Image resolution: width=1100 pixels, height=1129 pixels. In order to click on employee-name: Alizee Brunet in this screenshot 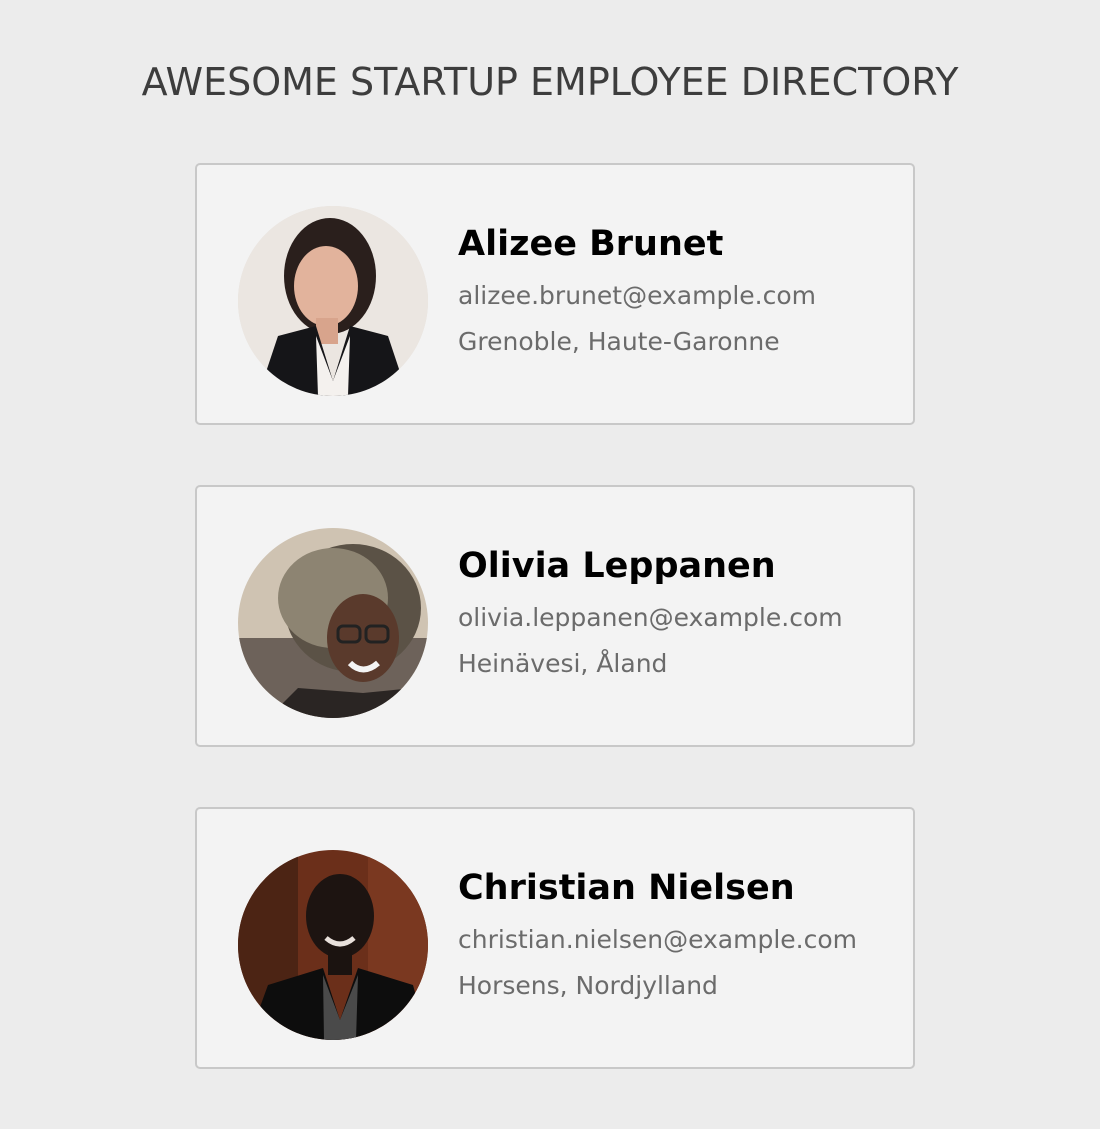, I will do `click(591, 244)`.